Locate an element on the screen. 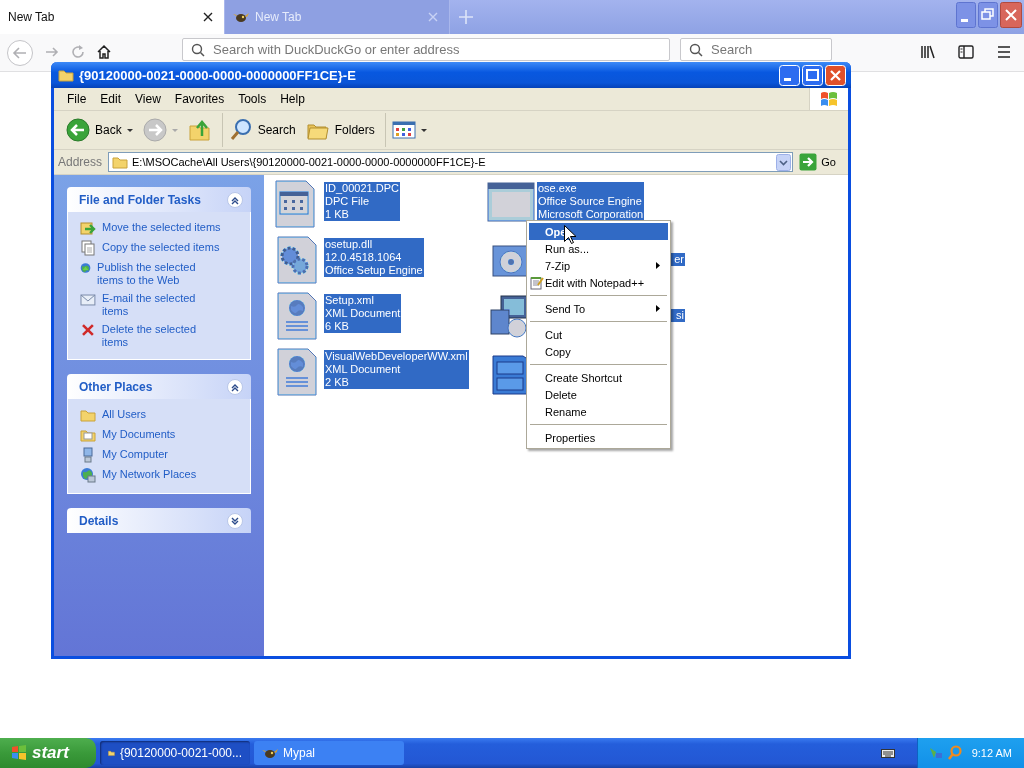 This screenshot has height=768, width=1024. menu-item: Edit is located at coordinates (111, 99).